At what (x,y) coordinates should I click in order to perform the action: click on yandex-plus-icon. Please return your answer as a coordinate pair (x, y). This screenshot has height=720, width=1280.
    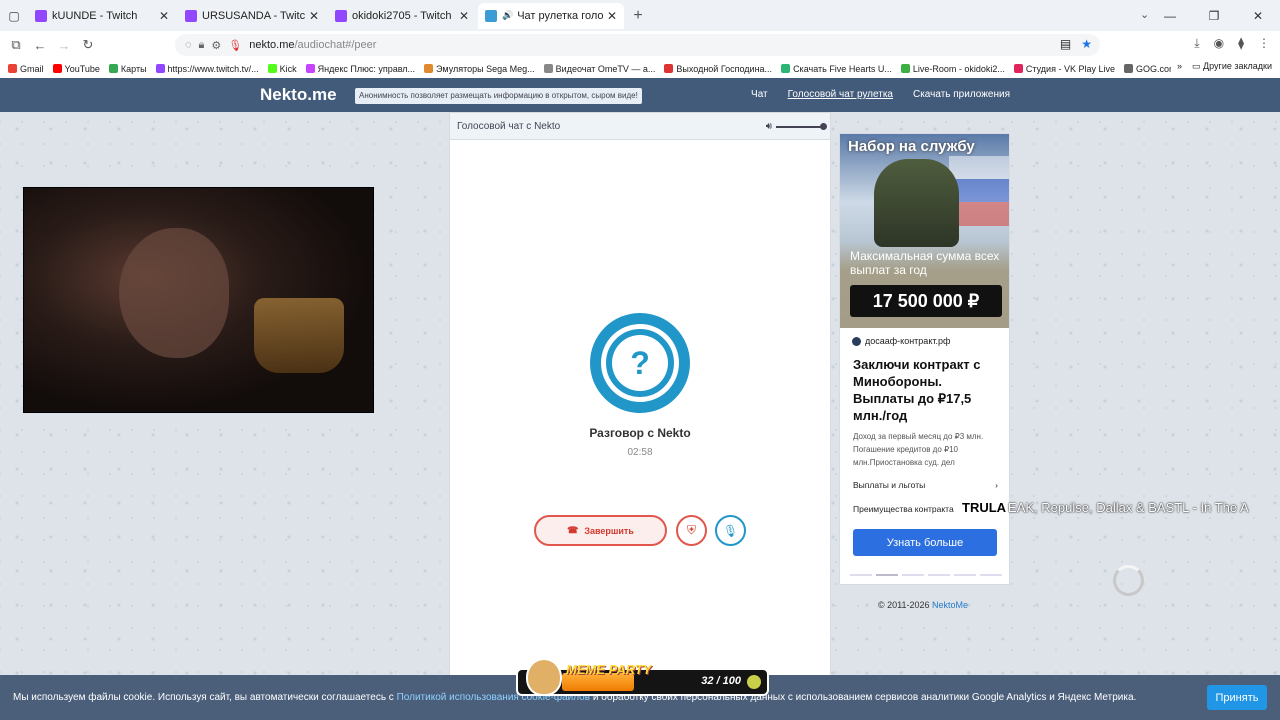
    Looking at the image, I should click on (310, 68).